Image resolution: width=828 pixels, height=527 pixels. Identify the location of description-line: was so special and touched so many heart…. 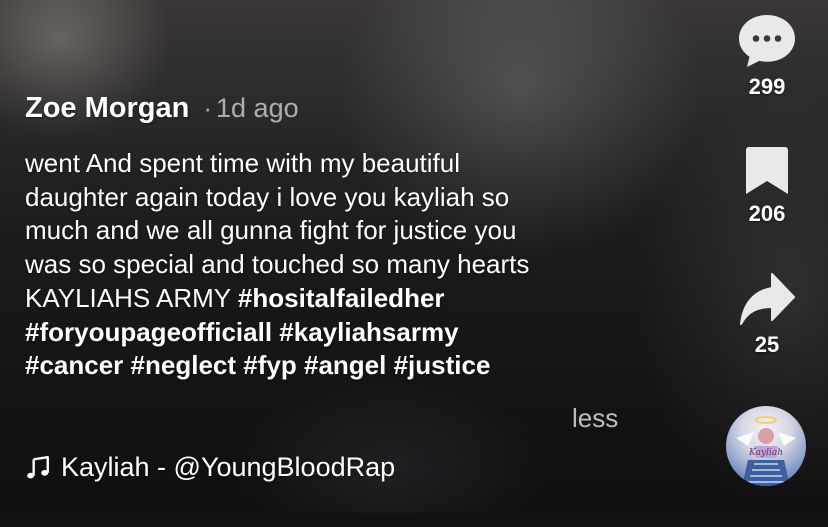
(277, 264).